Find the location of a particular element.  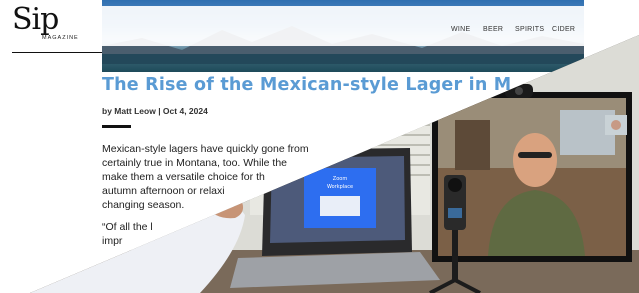

zoom-app-title: Zoom is located at coordinates (340, 179).